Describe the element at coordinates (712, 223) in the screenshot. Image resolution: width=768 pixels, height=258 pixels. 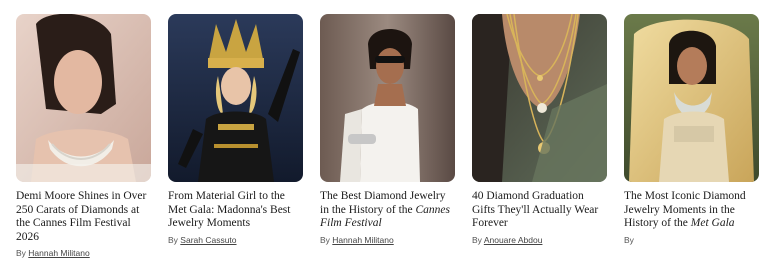
I see `title-italic-text: Met Gala` at that location.